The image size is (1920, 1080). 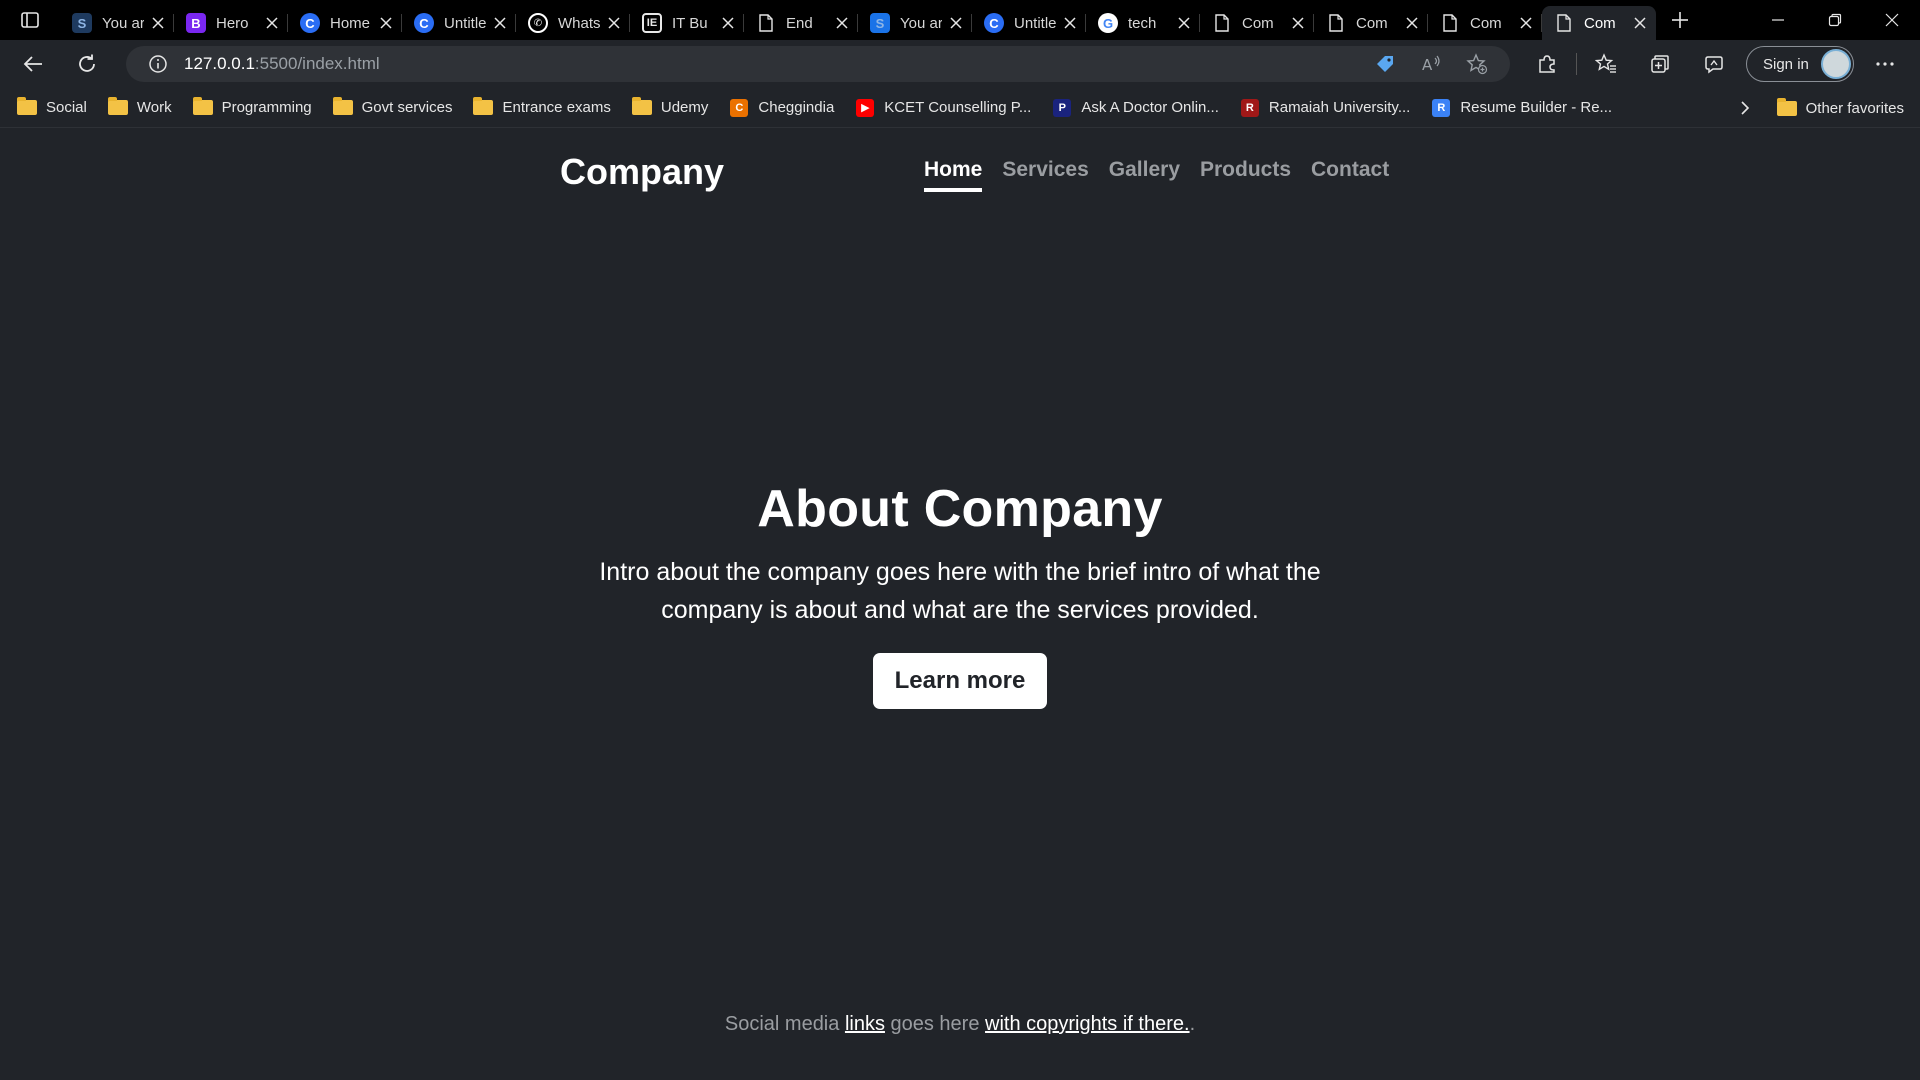 What do you see at coordinates (1680, 20) in the screenshot?
I see `new-tab-button` at bounding box center [1680, 20].